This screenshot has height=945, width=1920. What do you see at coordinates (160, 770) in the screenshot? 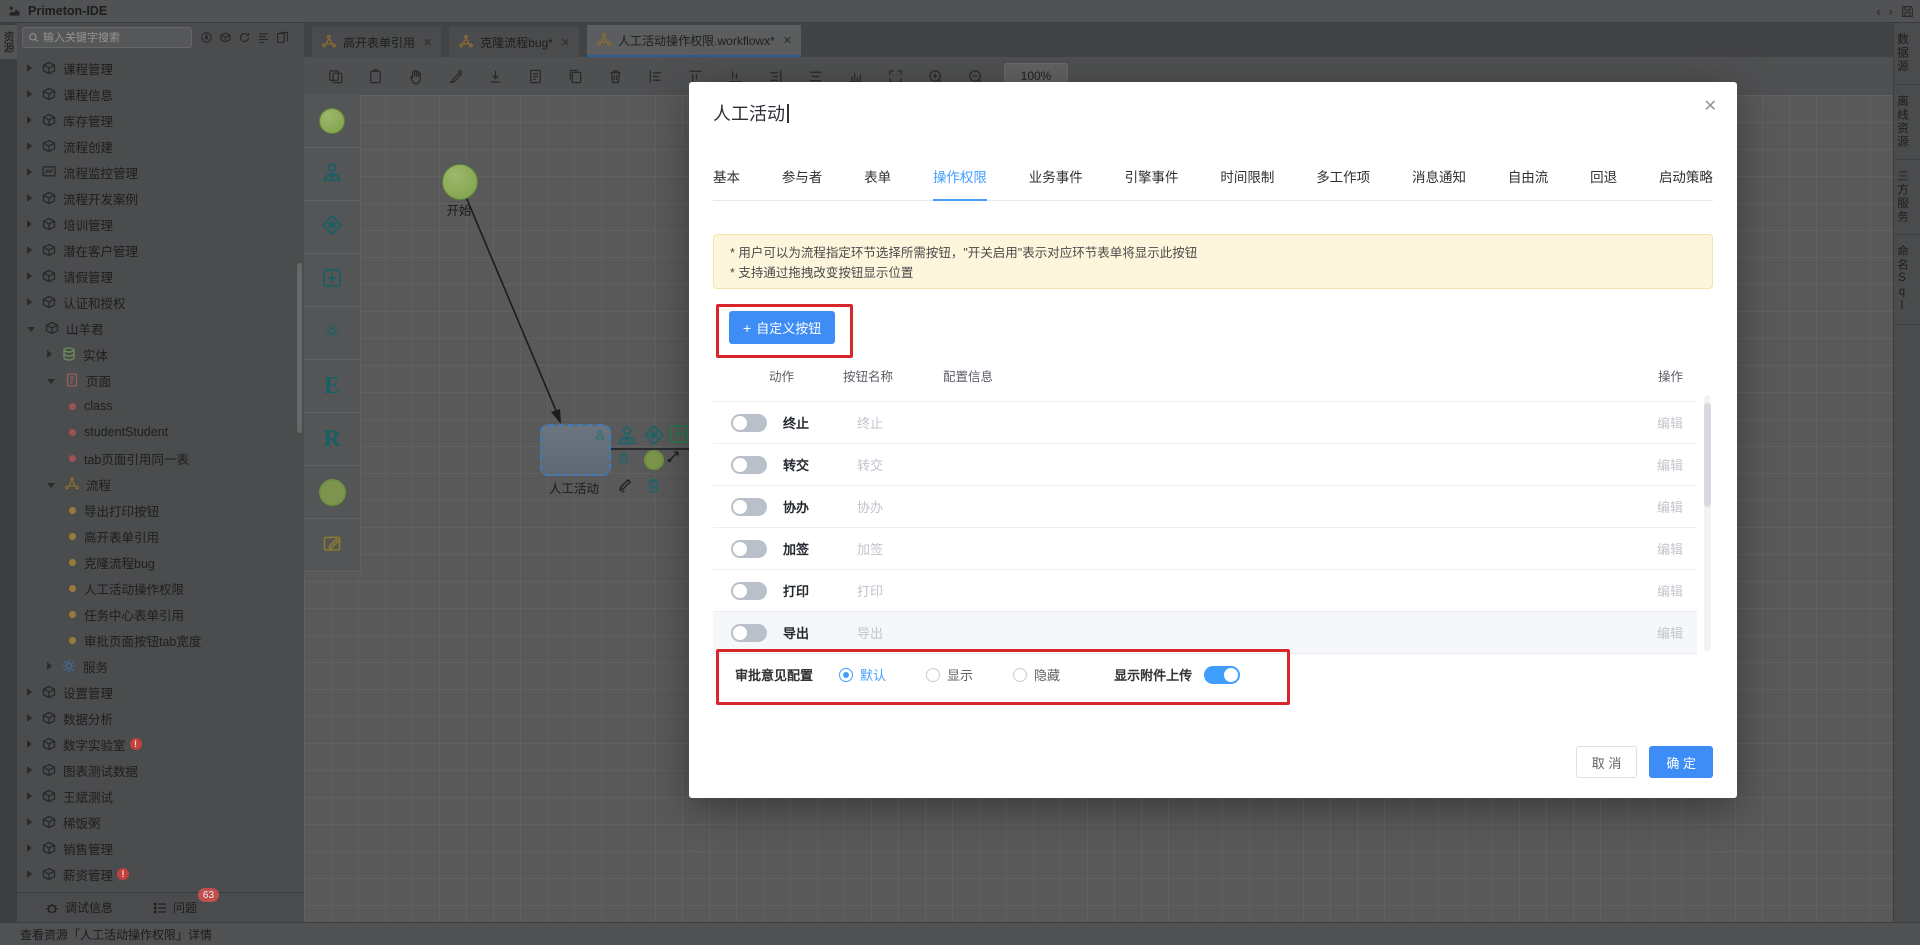
I see `tree-item-图表测试数据: 图表测试数据` at bounding box center [160, 770].